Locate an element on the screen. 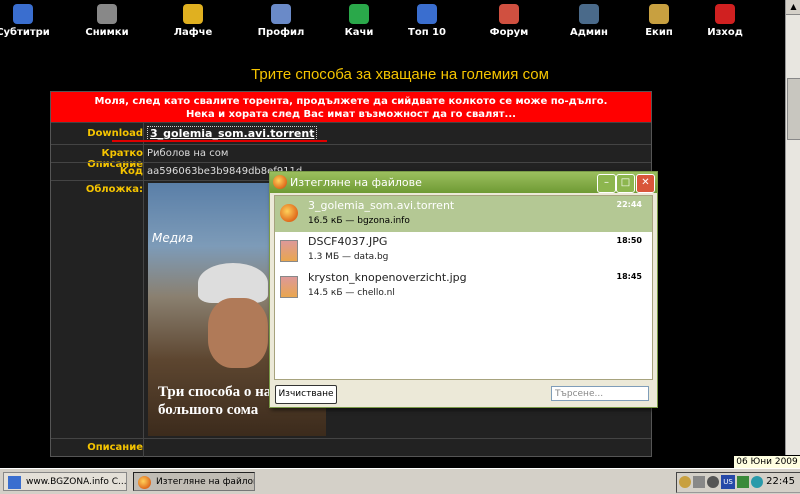 The height and width of the screenshot is (494, 800). nav-label: Админ is located at coordinates (589, 32).